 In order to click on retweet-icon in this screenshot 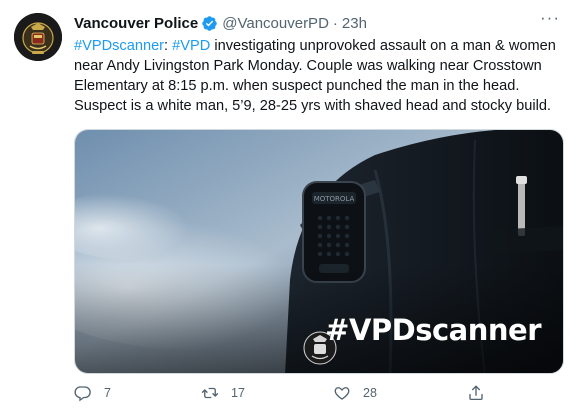, I will do `click(210, 393)`.